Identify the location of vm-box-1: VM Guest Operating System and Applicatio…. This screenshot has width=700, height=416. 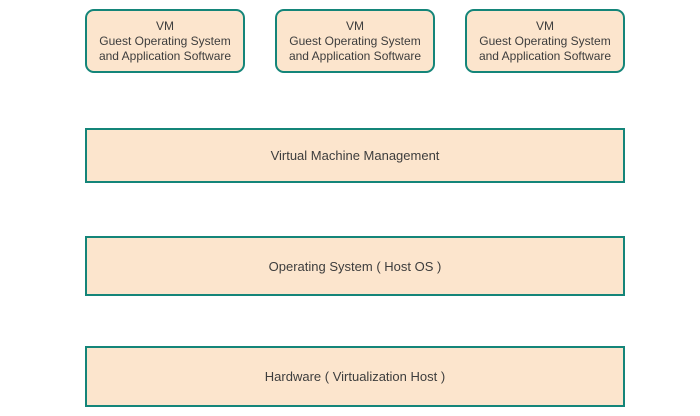
(165, 41).